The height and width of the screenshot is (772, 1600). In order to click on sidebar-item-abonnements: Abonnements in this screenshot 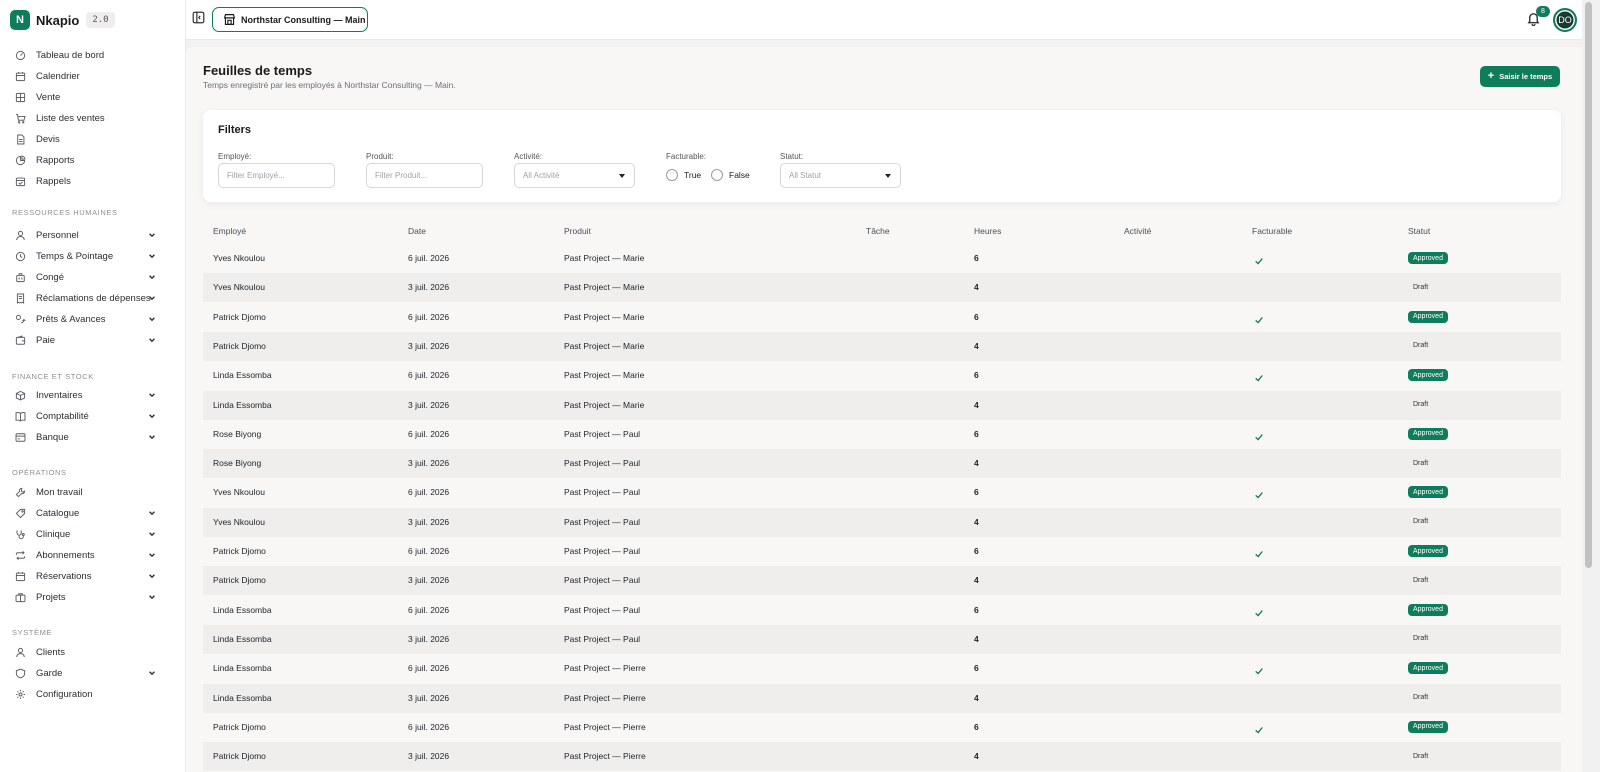, I will do `click(83, 555)`.